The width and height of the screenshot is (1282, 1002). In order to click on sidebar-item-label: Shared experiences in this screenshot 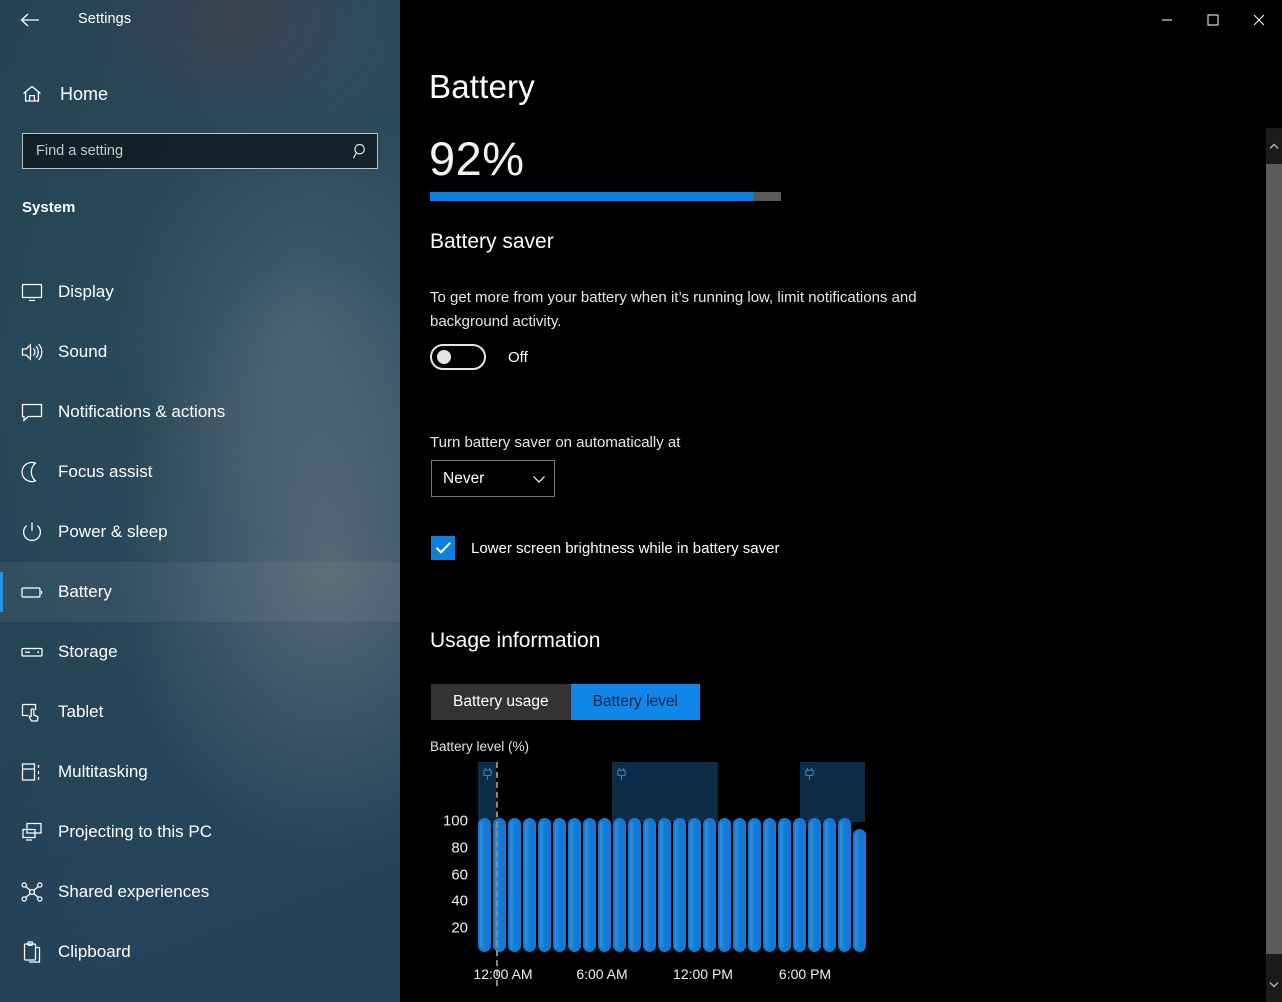, I will do `click(134, 891)`.